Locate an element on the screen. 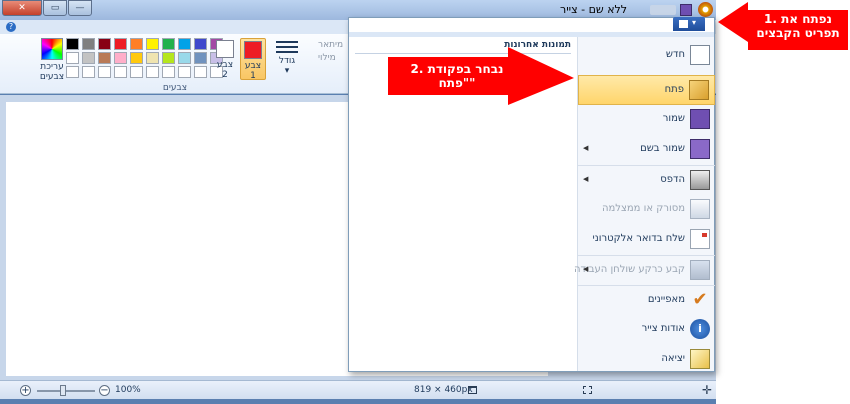  color1-button: צבע 1 is located at coordinates (253, 59).